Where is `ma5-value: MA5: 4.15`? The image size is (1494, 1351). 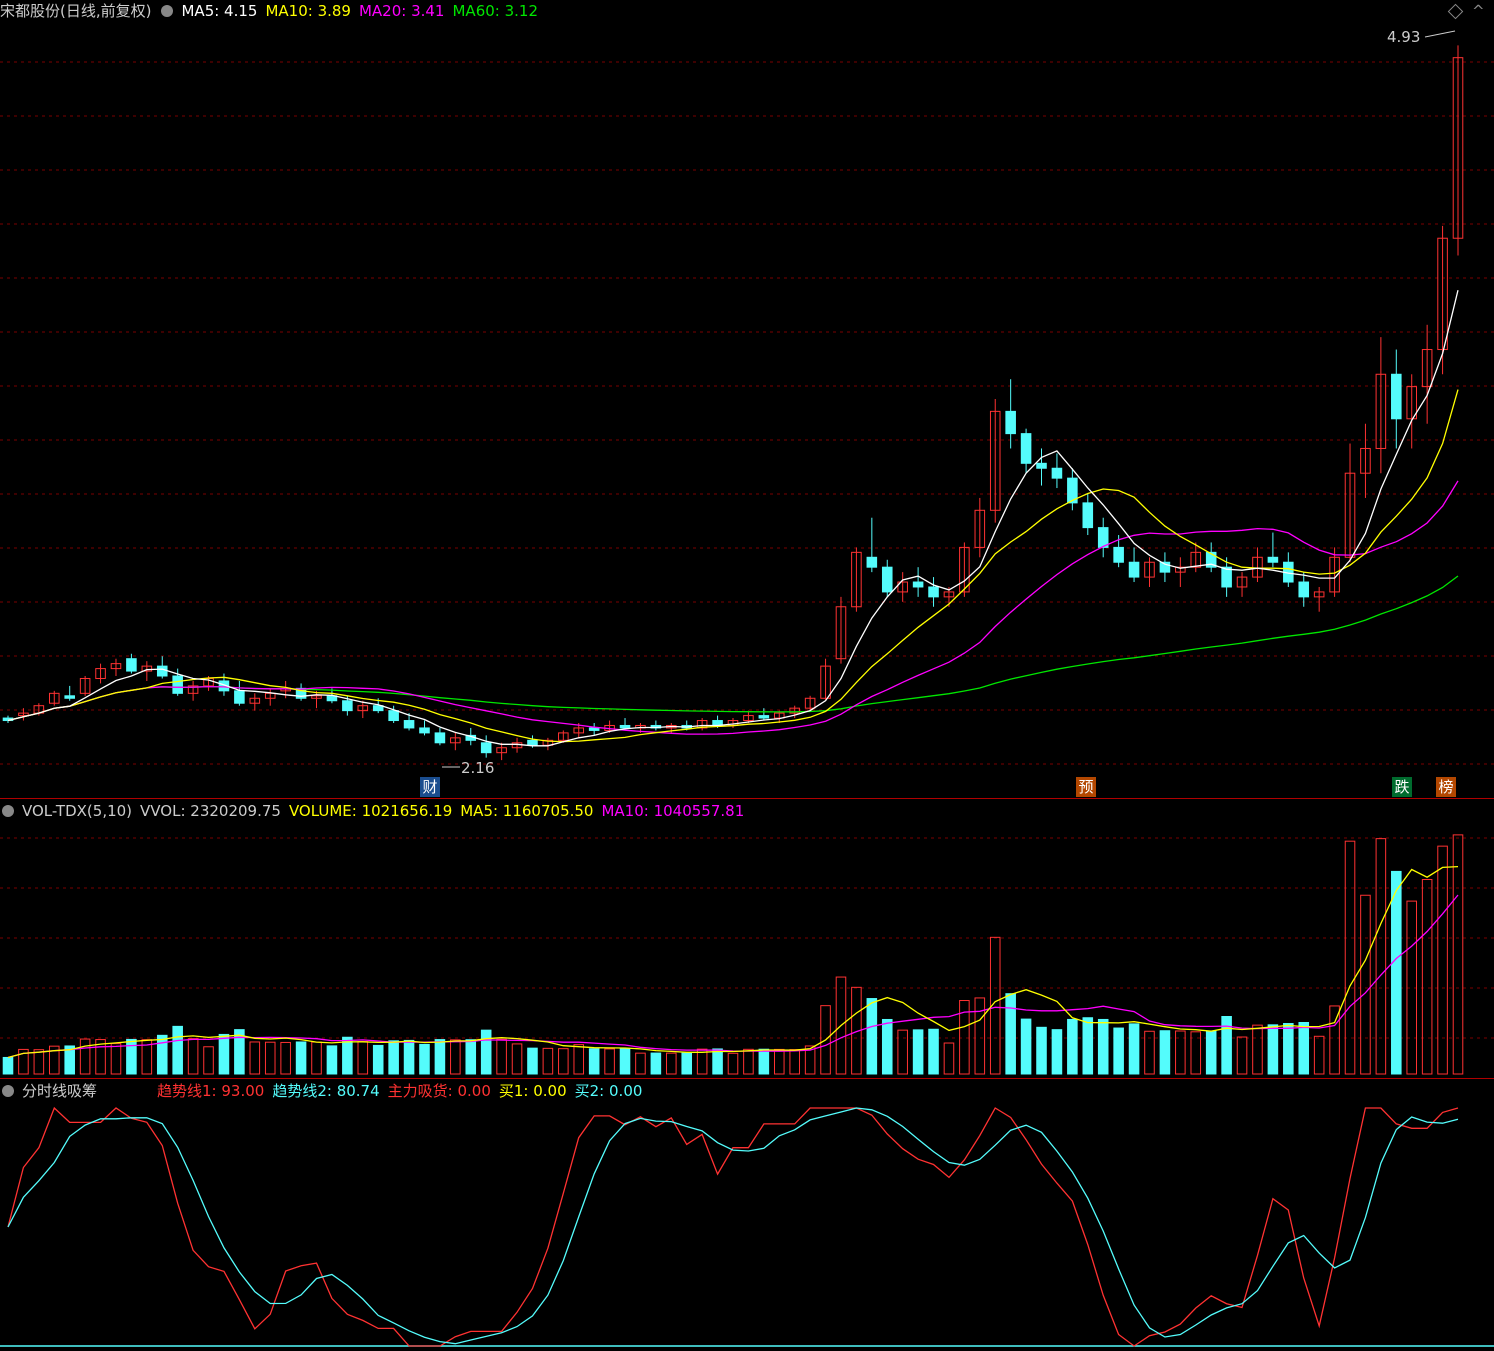 ma5-value: MA5: 4.15 is located at coordinates (219, 11).